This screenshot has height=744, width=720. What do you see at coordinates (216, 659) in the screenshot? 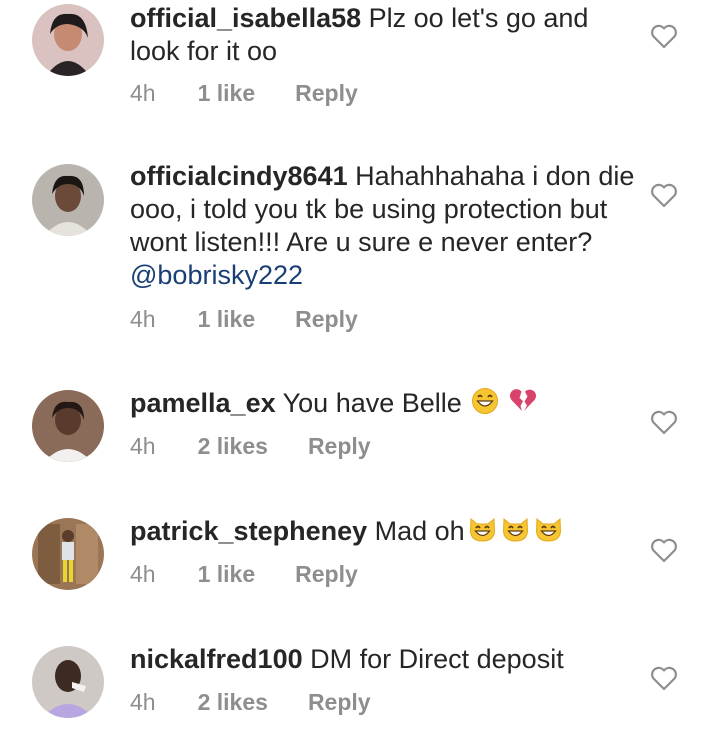
I see `comment-username: nickalfred100` at bounding box center [216, 659].